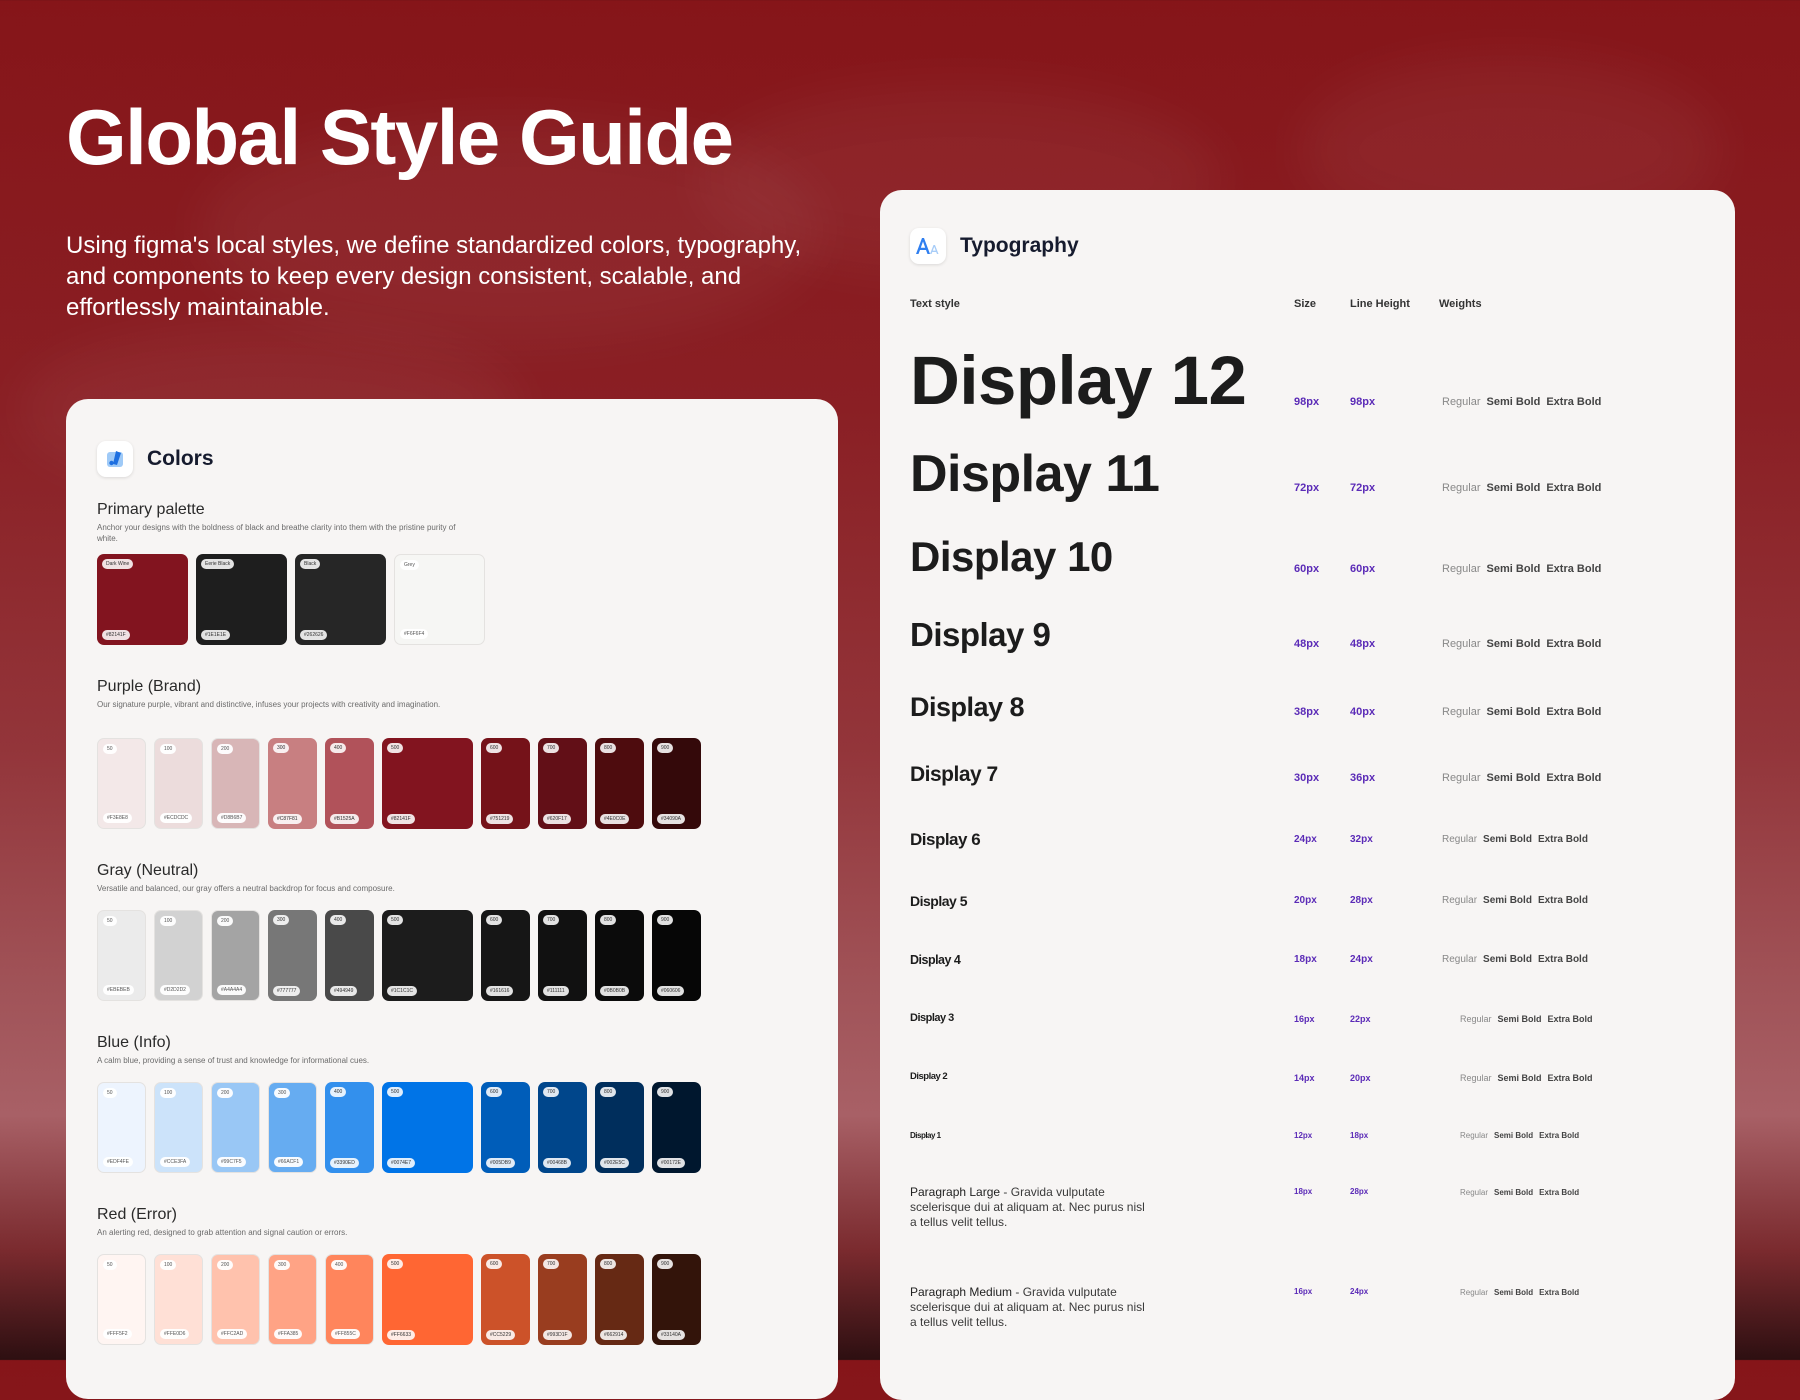 The width and height of the screenshot is (1800, 1400). I want to click on color-swatch: 50 #FFF5F2, so click(121, 1299).